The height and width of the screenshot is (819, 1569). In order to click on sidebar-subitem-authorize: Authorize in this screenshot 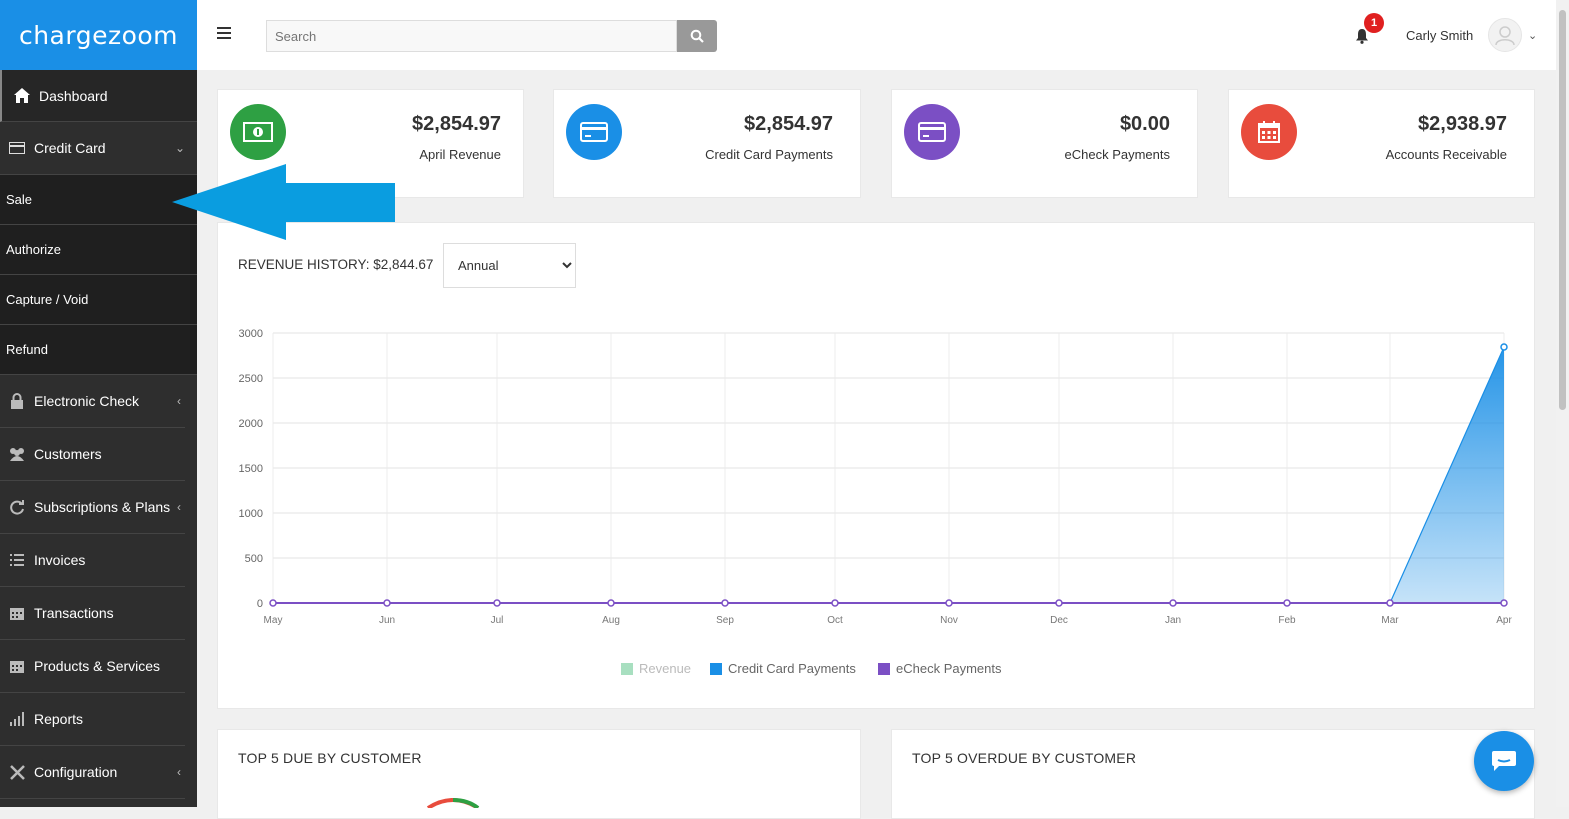, I will do `click(98, 250)`.